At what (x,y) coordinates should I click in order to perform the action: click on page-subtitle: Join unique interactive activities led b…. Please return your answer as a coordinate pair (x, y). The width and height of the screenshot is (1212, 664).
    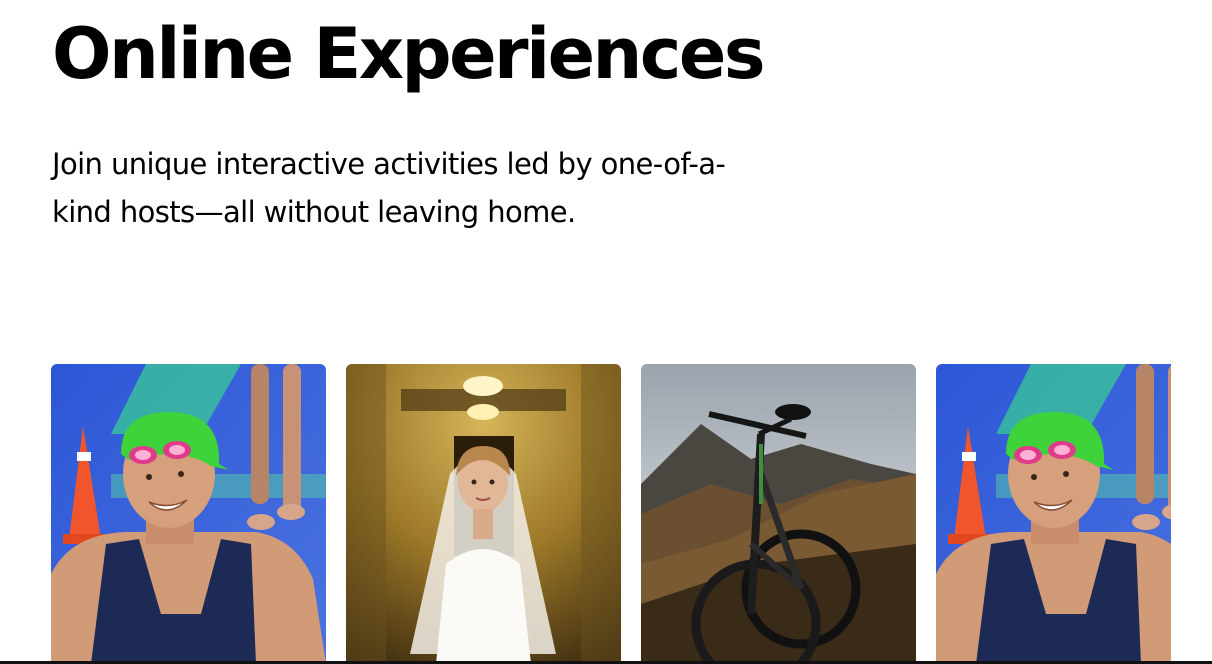
    Looking at the image, I should click on (389, 188).